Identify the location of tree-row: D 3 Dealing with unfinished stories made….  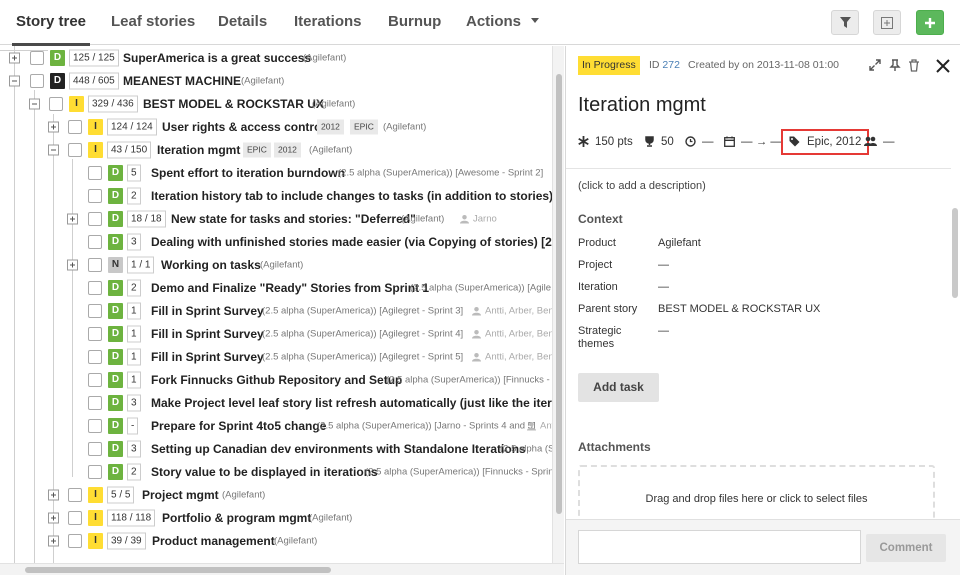
(276, 241).